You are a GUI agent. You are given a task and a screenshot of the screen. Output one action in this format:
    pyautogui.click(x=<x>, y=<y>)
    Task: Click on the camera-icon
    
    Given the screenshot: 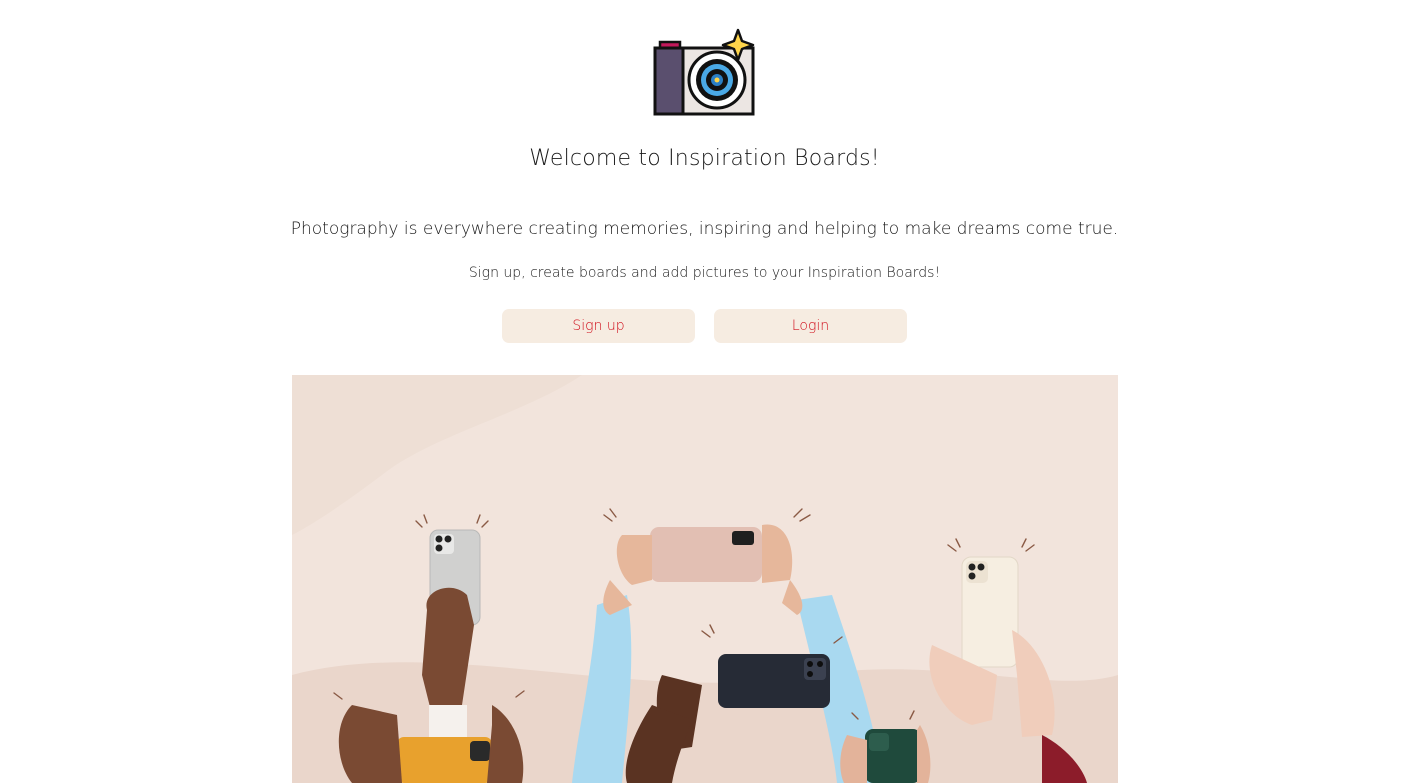 What is the action you would take?
    pyautogui.click(x=705, y=73)
    